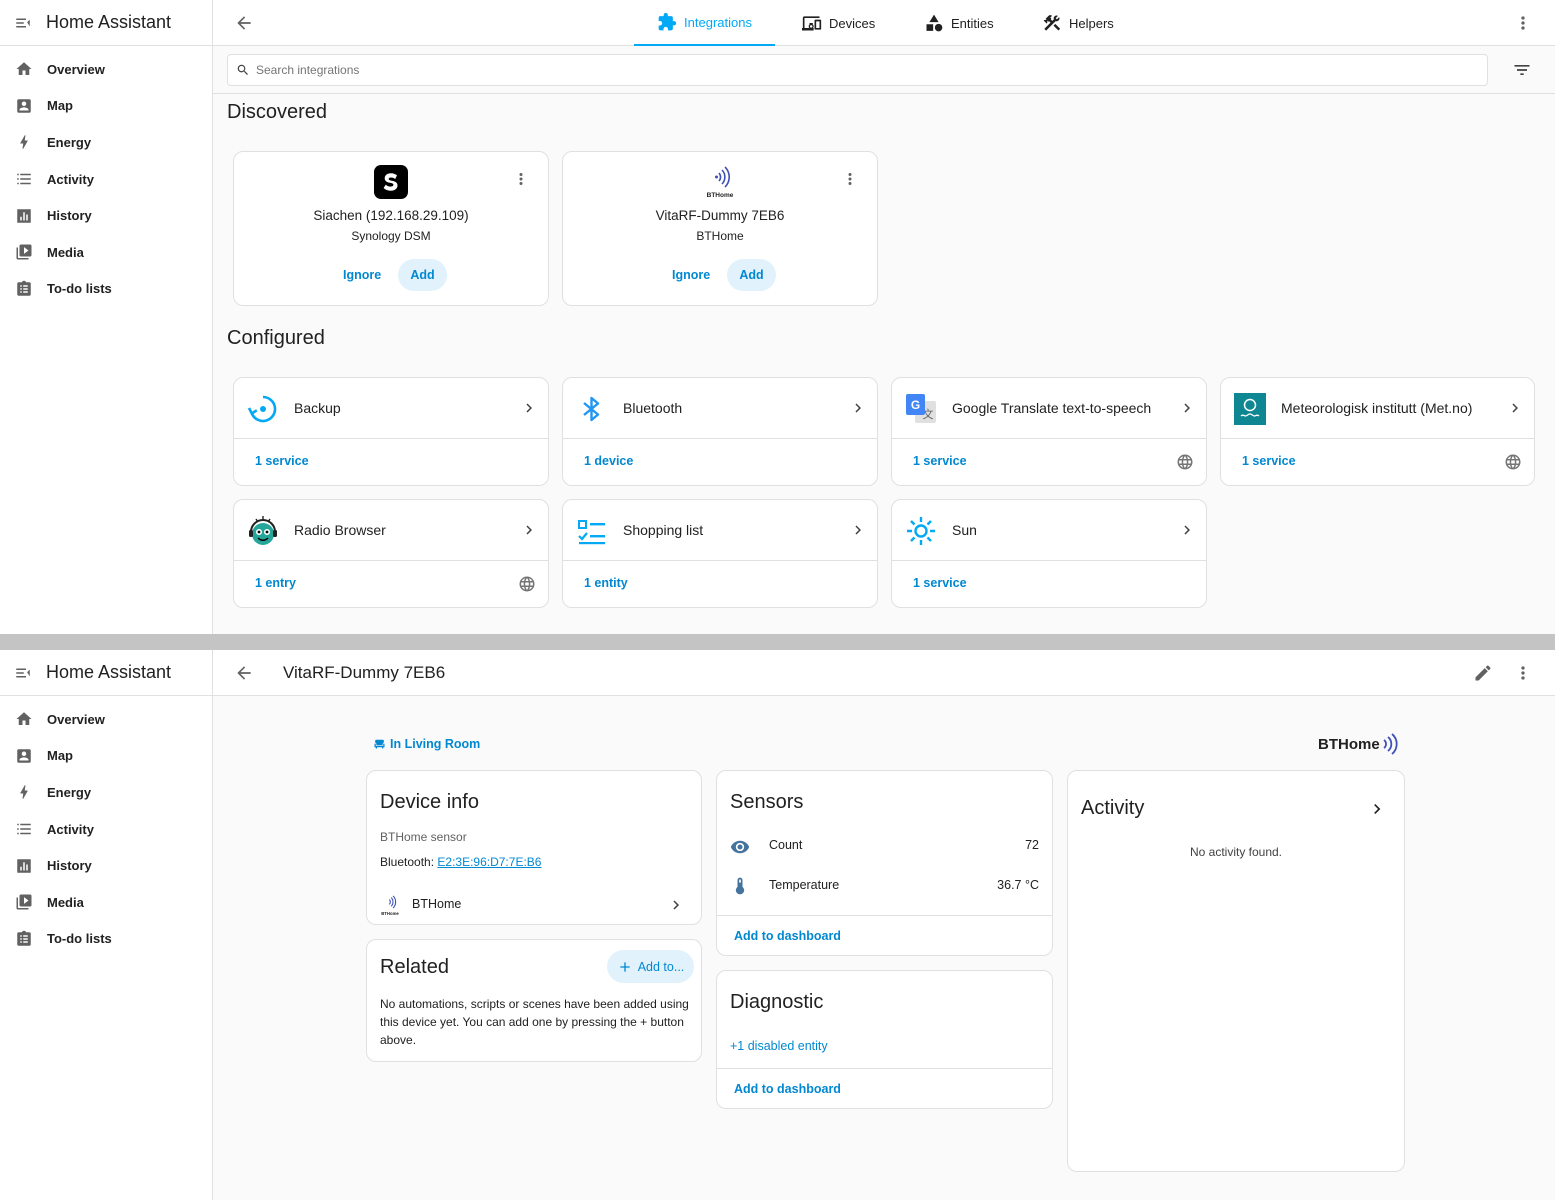 The height and width of the screenshot is (1200, 1555). What do you see at coordinates (779, 1046) in the screenshot?
I see `disabled-entities-link: +1 disabled entity` at bounding box center [779, 1046].